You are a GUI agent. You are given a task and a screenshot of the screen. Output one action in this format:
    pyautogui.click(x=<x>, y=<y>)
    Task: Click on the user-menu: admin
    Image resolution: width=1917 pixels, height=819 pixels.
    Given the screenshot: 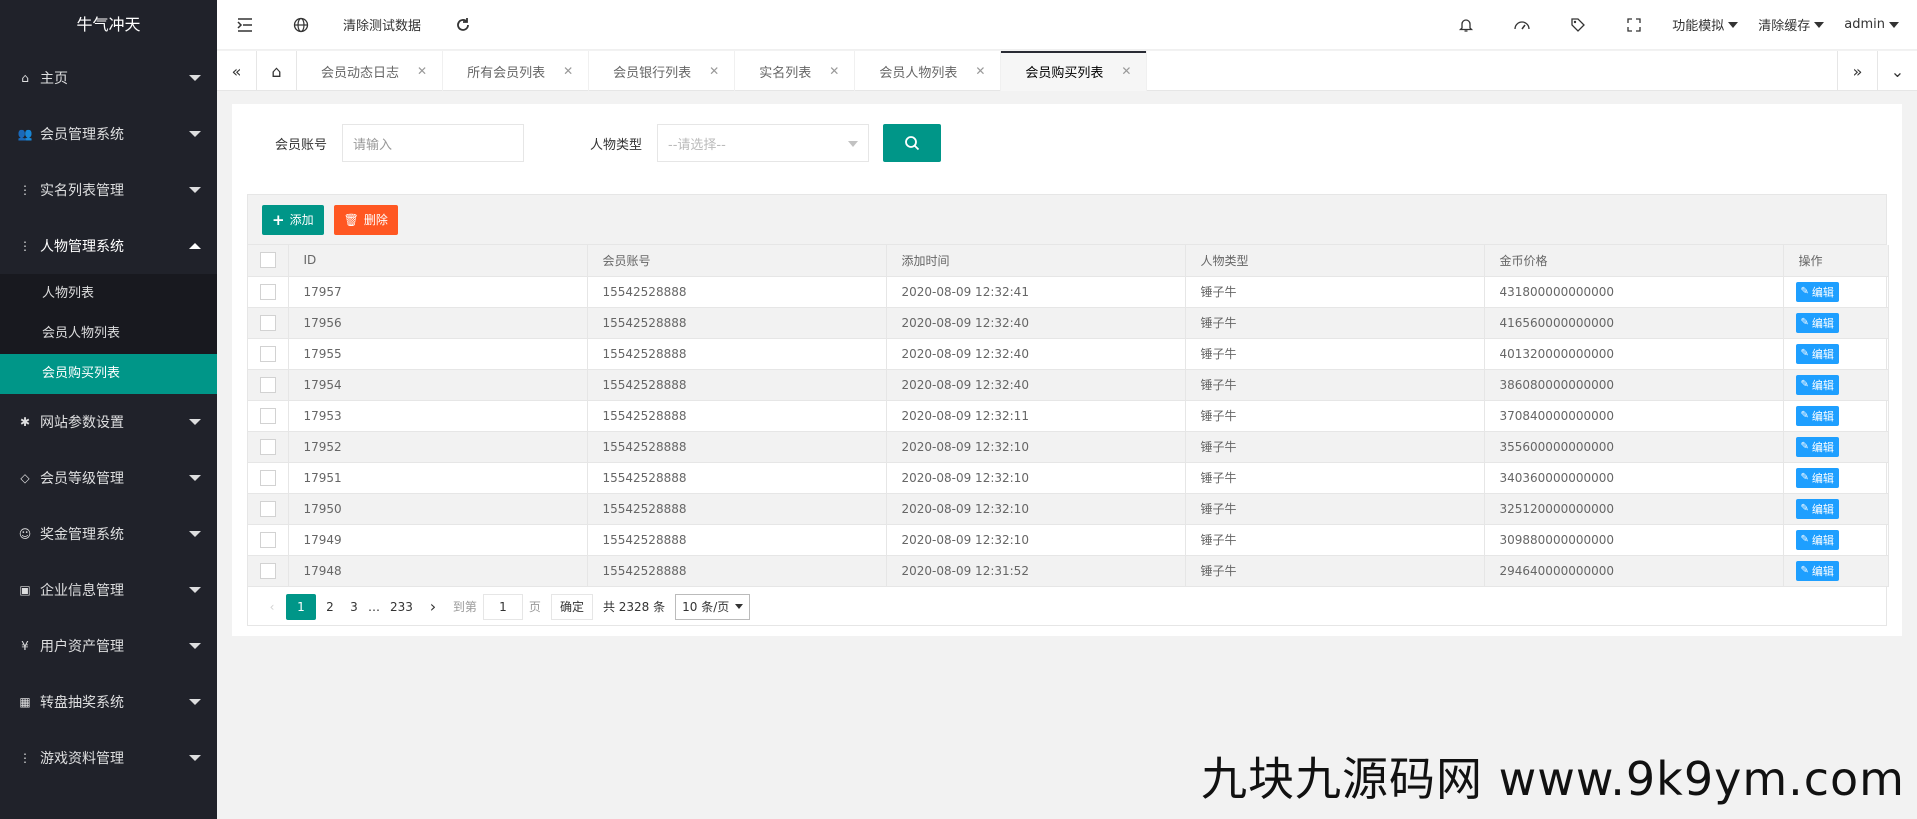 What is the action you would take?
    pyautogui.click(x=1875, y=24)
    